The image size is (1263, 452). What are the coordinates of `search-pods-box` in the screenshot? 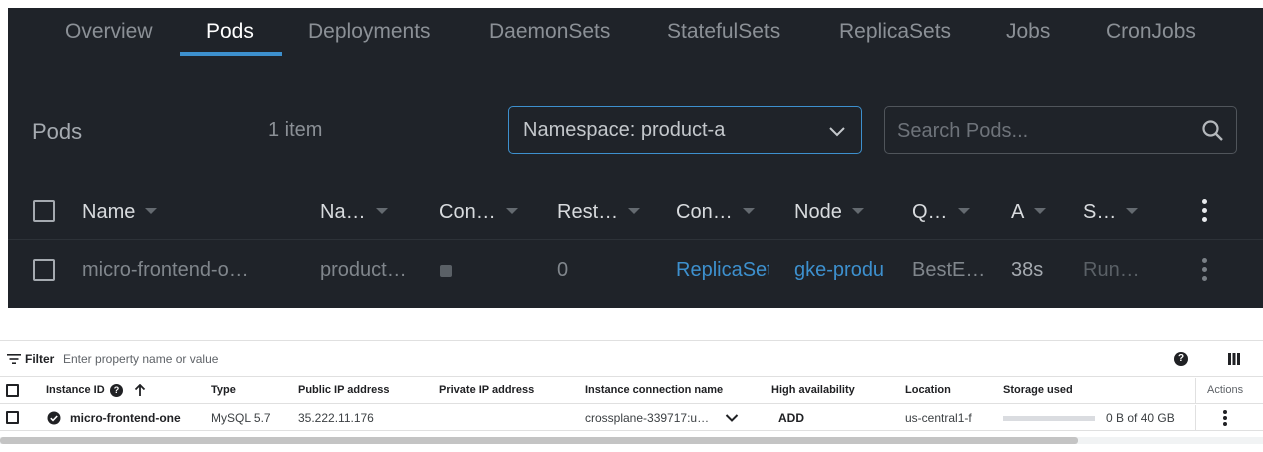 It's located at (1060, 130).